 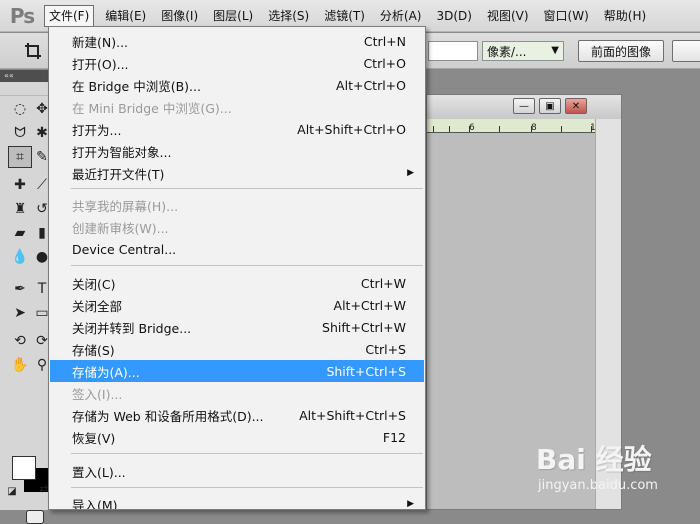 I want to click on minimize-icon: —, so click(x=524, y=106).